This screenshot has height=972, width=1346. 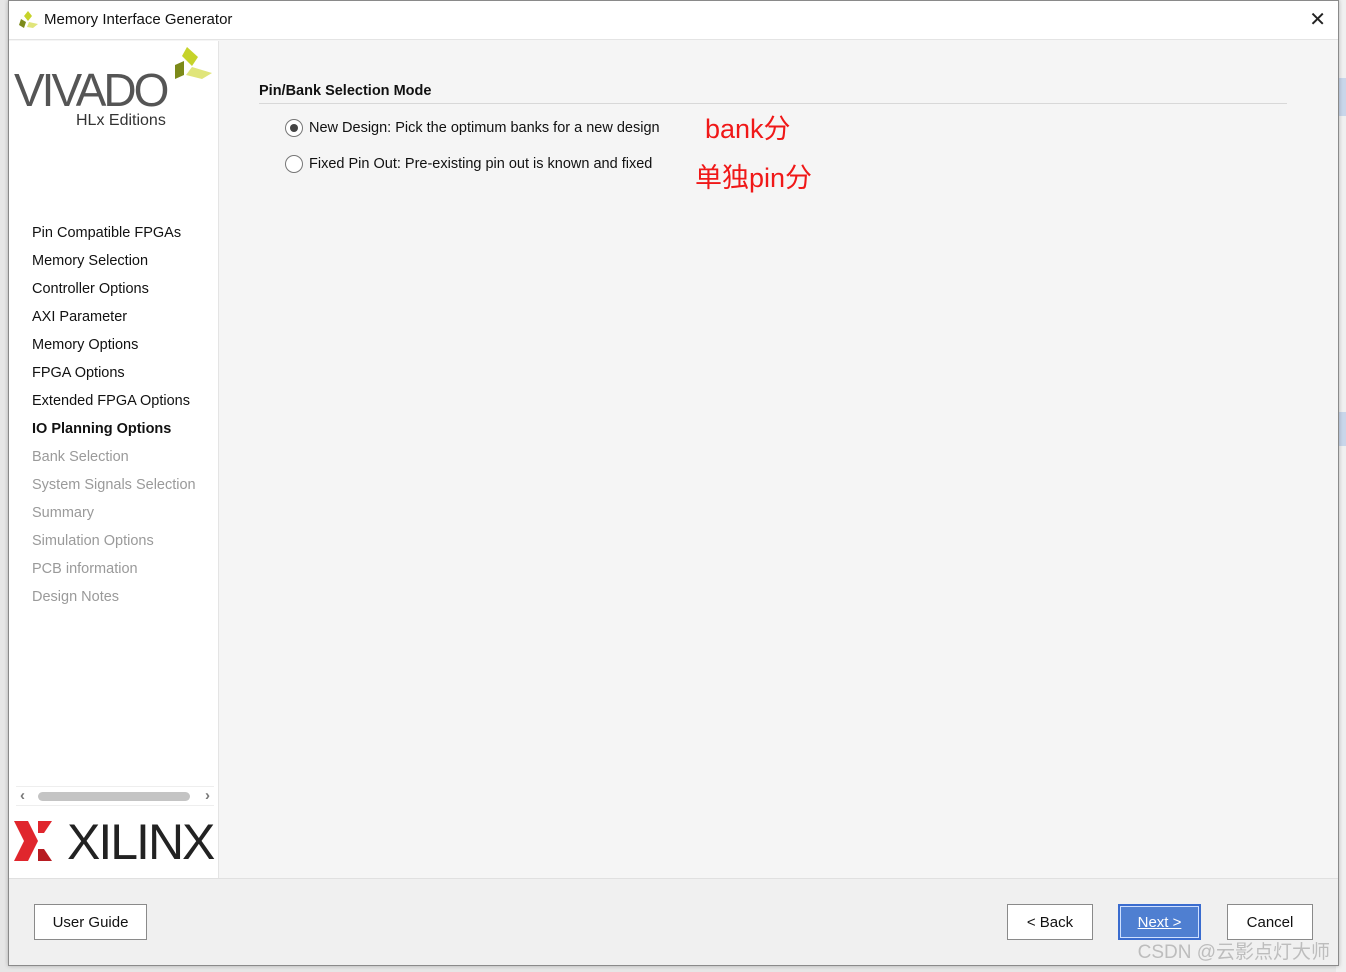 I want to click on step-item: System Signals Selection, so click(x=114, y=485).